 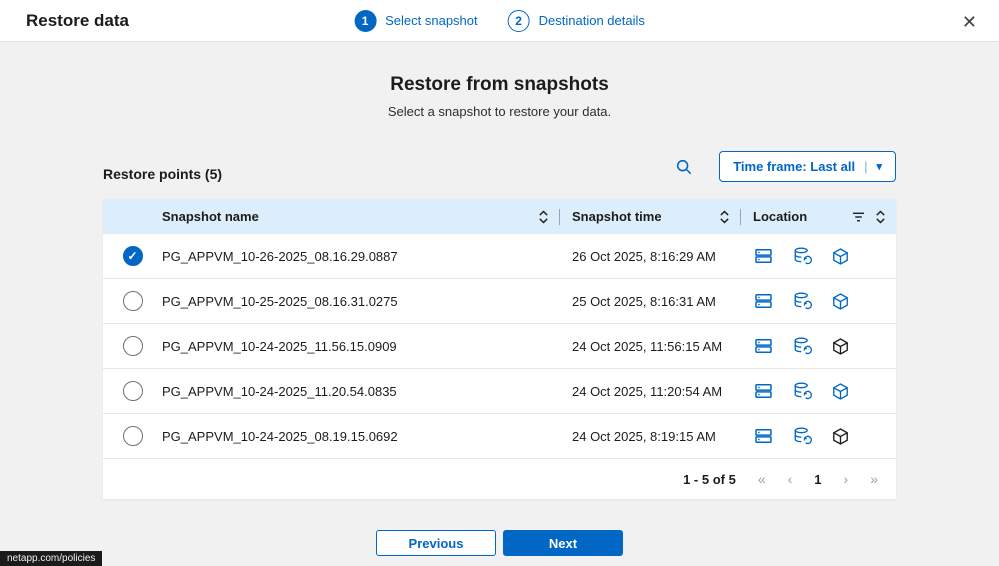 What do you see at coordinates (77, 20) in the screenshot?
I see `page-title: Restore data` at bounding box center [77, 20].